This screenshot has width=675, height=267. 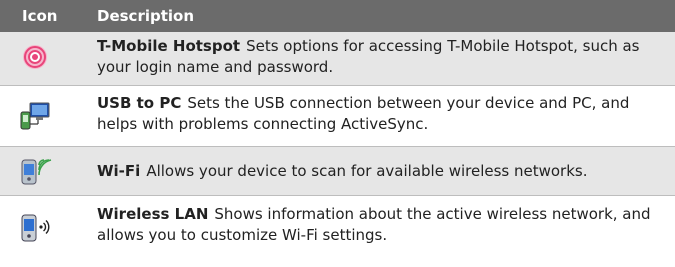 What do you see at coordinates (139, 103) in the screenshot?
I see `row-title: USB to PC` at bounding box center [139, 103].